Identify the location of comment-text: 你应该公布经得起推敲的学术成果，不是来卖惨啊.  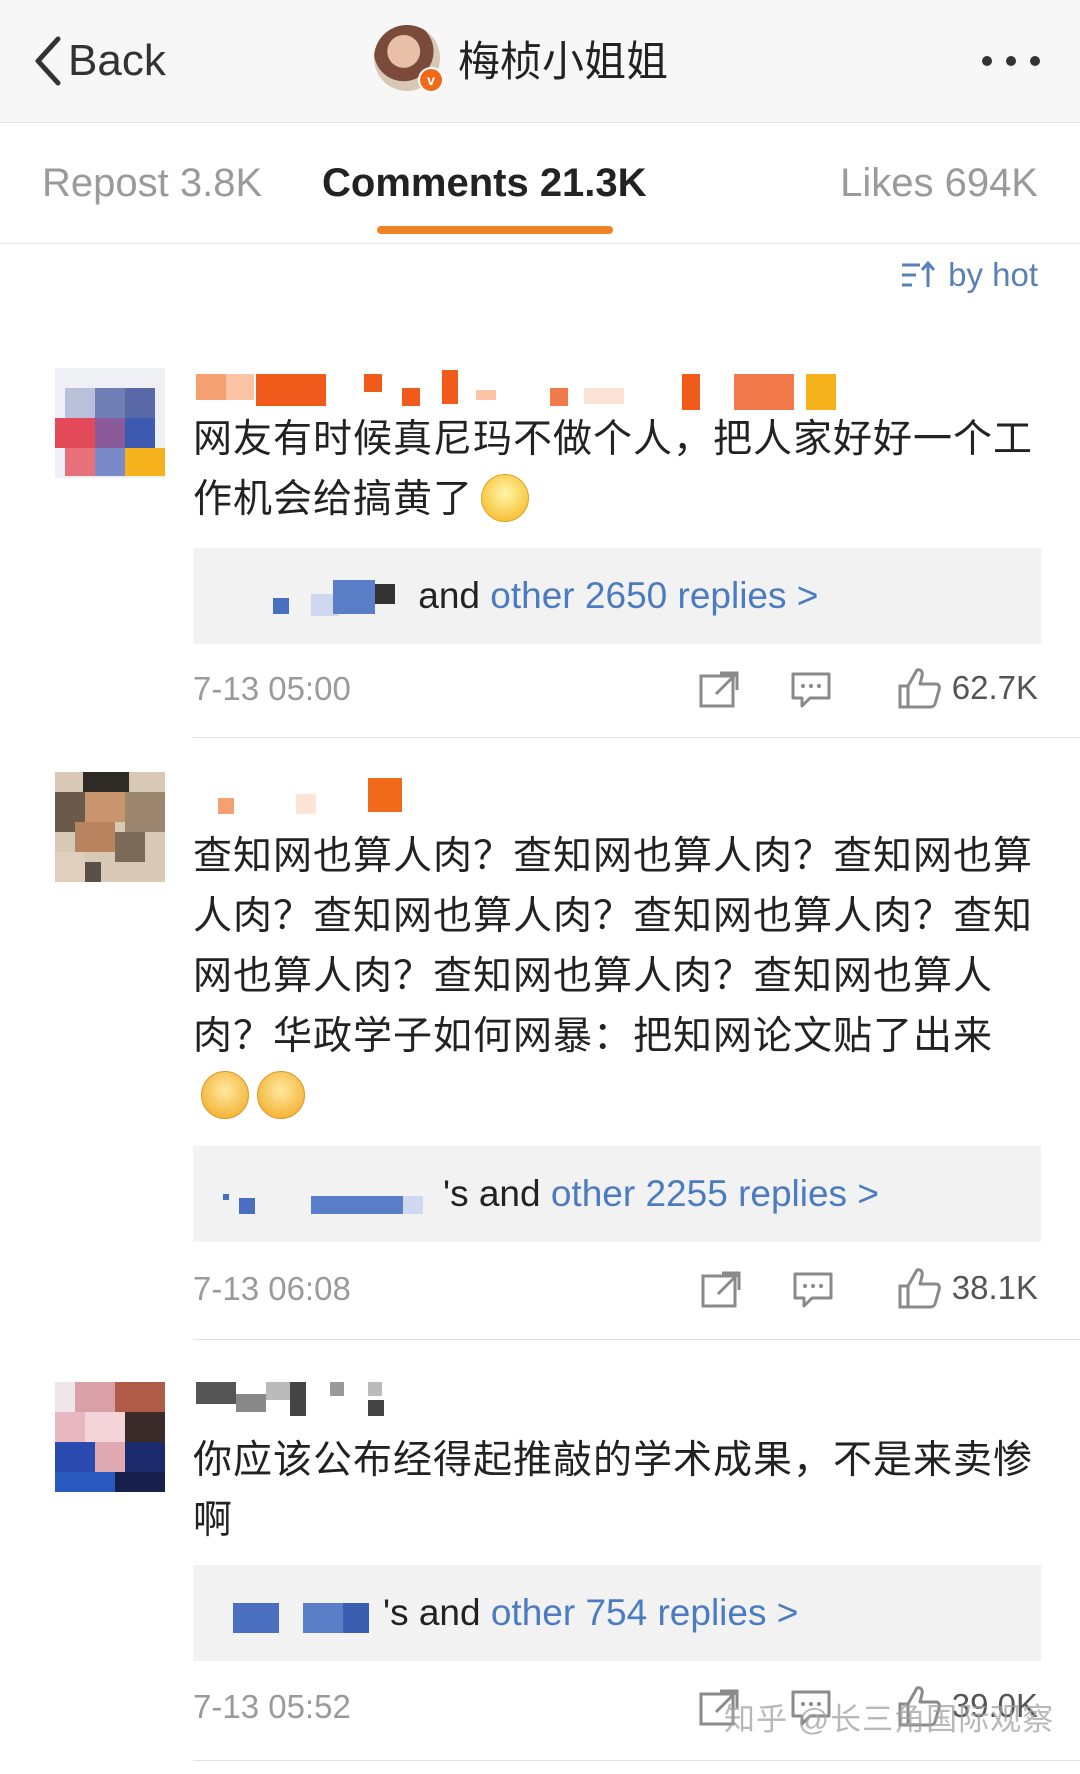
(619, 1491).